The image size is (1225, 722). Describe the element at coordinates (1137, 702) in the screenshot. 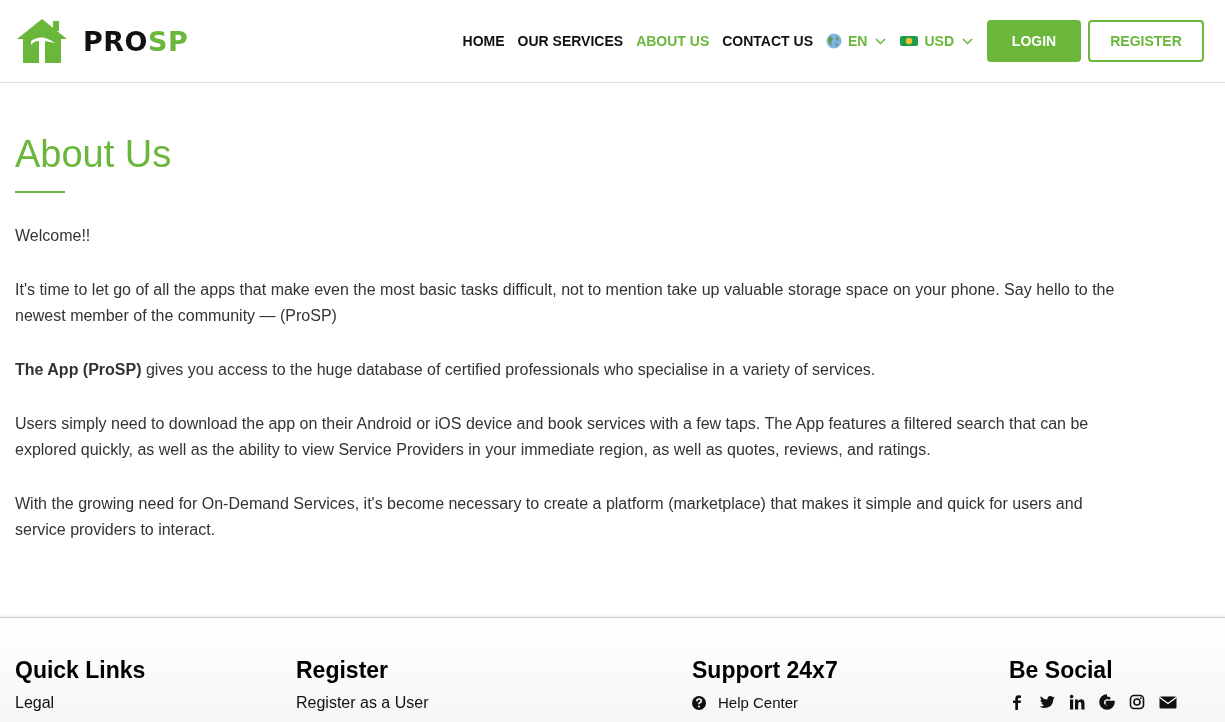

I see `camera-icon` at that location.